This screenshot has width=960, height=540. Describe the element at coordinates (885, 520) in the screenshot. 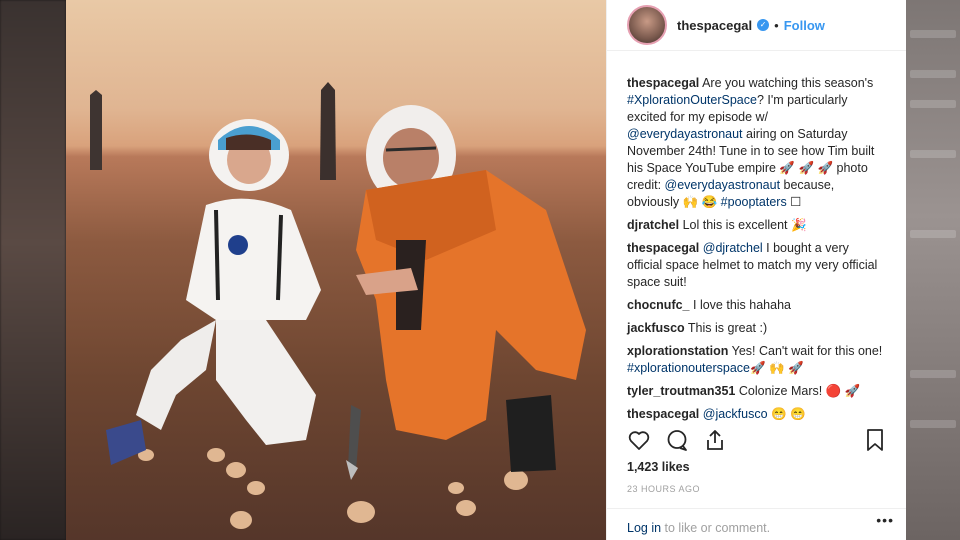

I see `more-options-icon: •••` at that location.